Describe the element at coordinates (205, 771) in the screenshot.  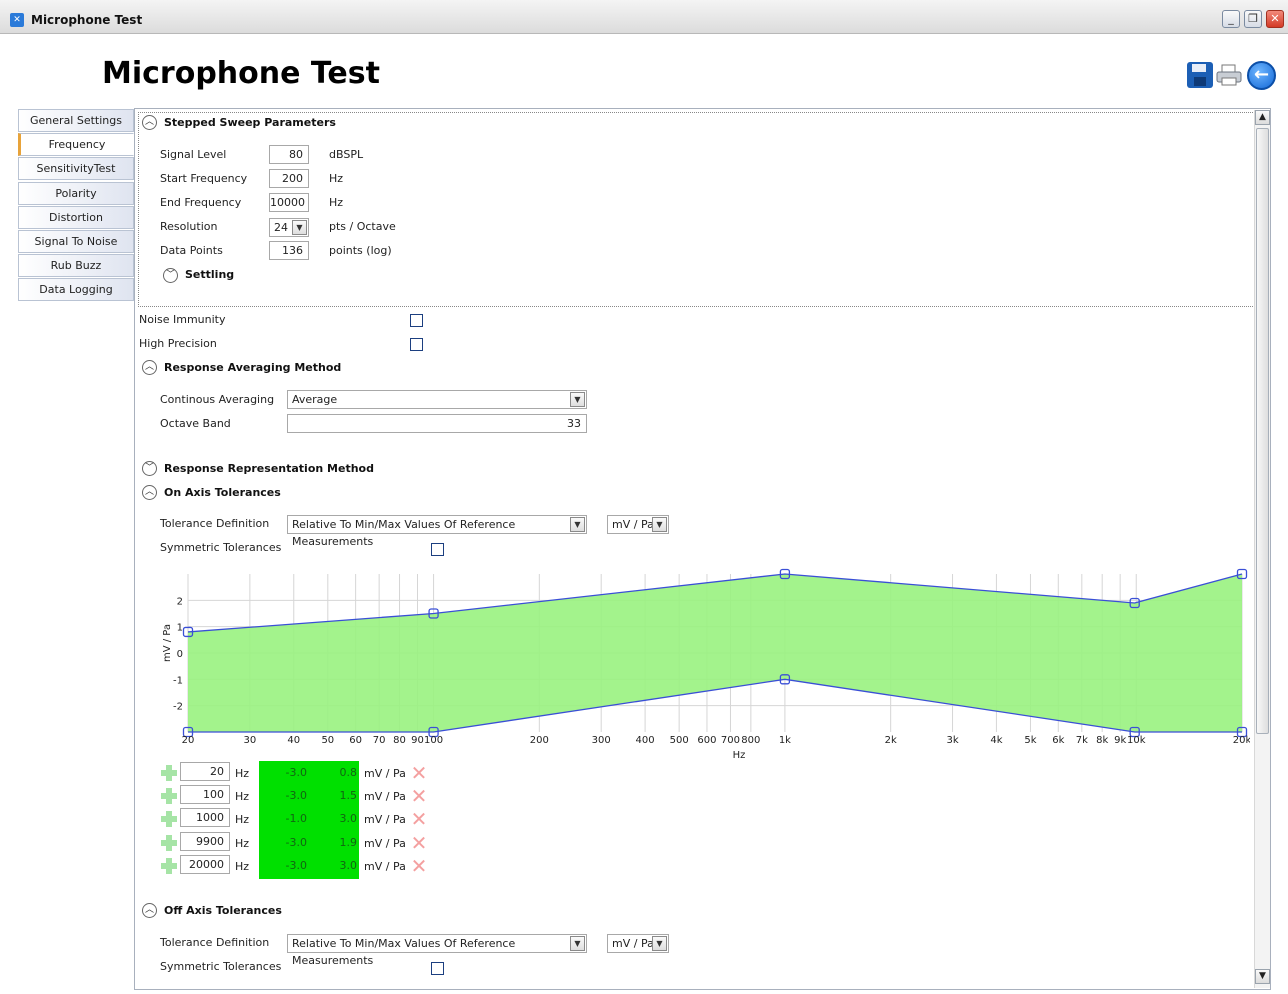
I see `frequency-input: 20` at that location.